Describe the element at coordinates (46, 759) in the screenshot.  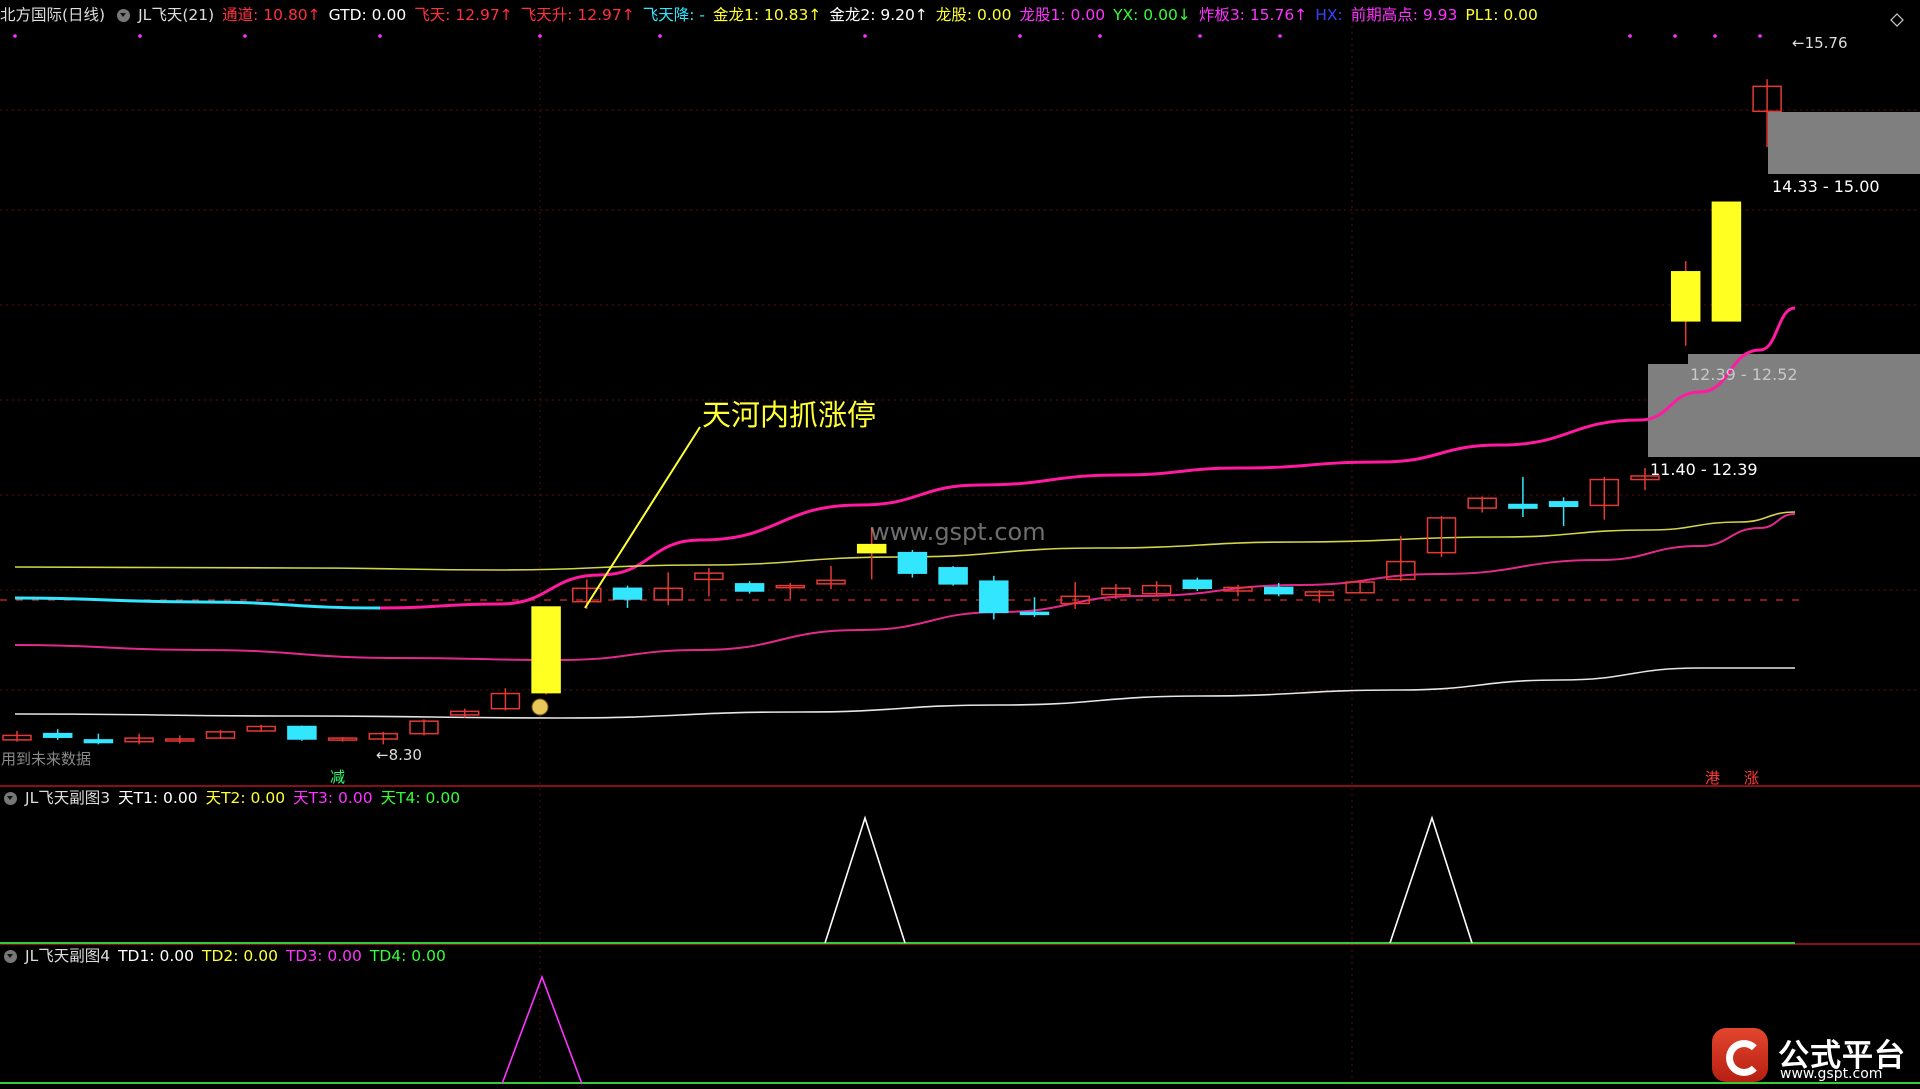
I see `future-data-note: 用到未来数据` at that location.